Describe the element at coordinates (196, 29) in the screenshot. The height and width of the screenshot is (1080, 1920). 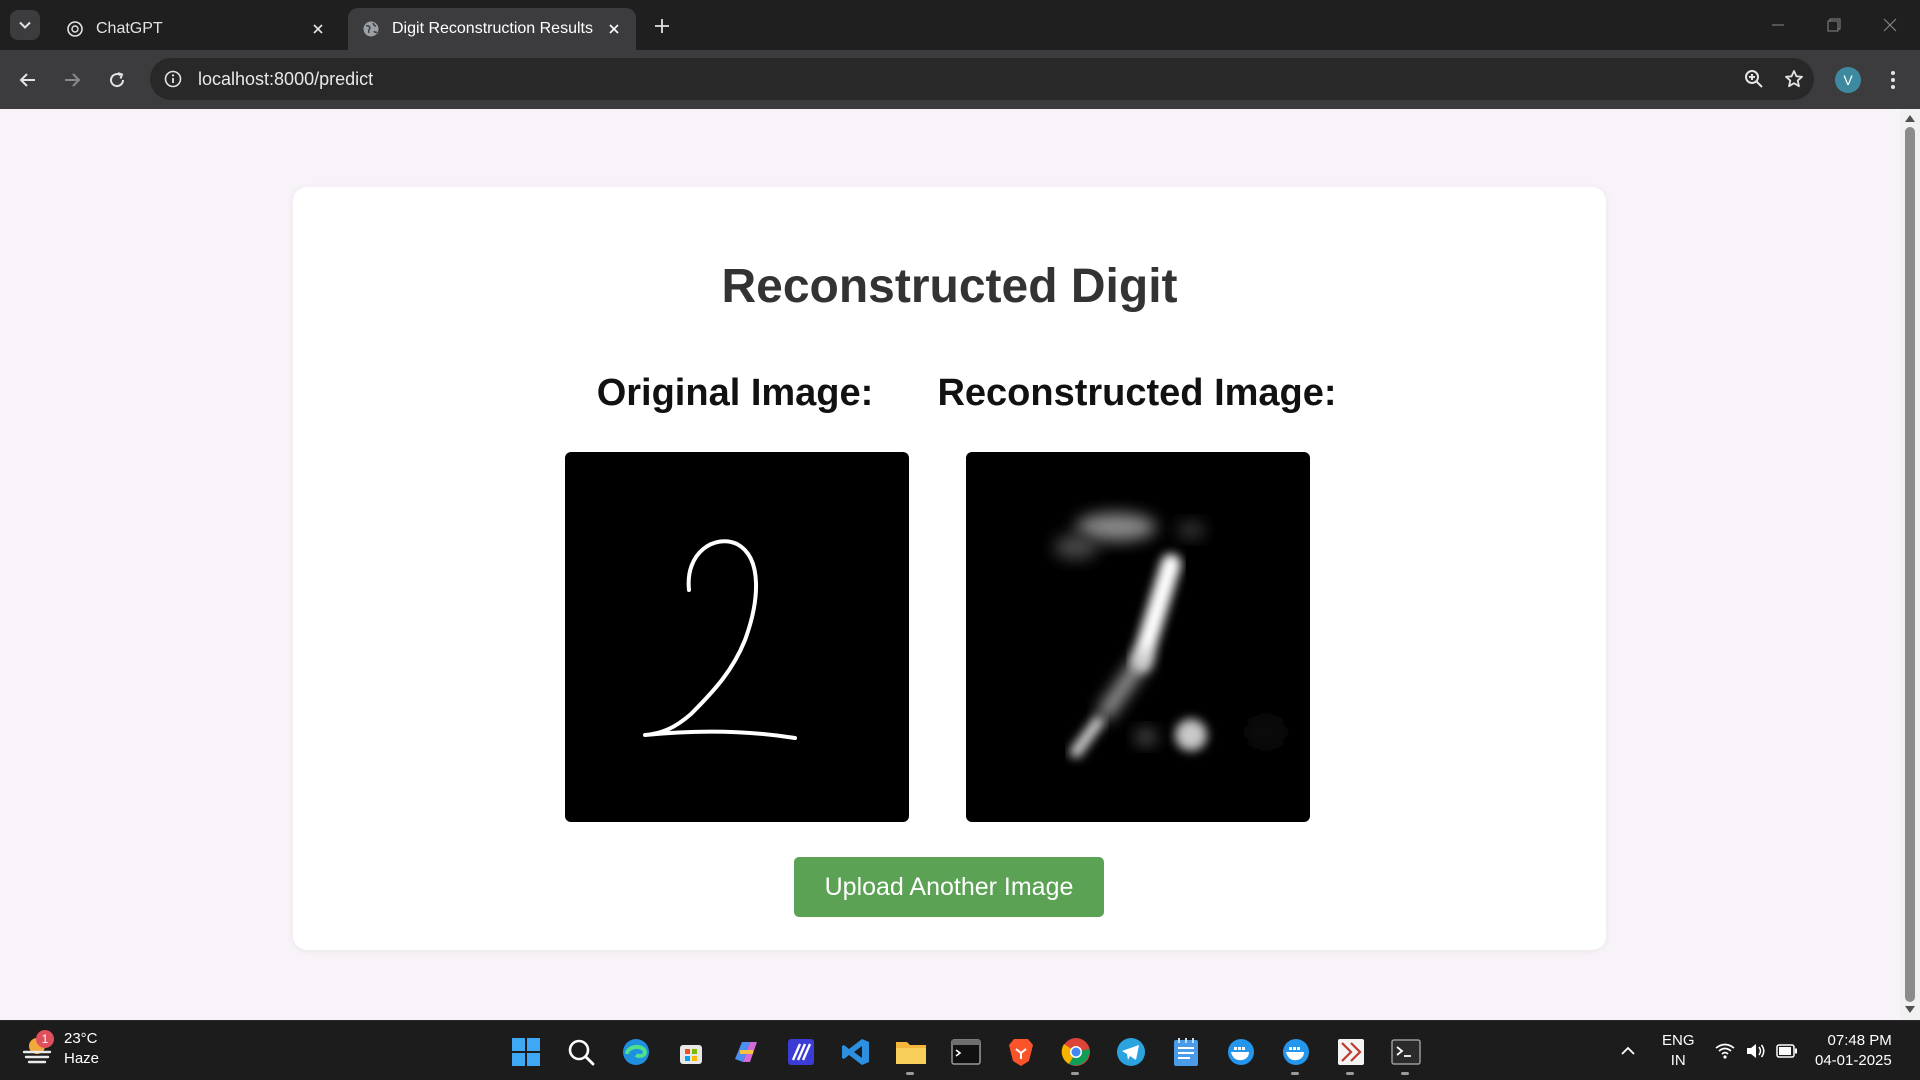
I see `tab-chatgpt: ChatGPT` at that location.